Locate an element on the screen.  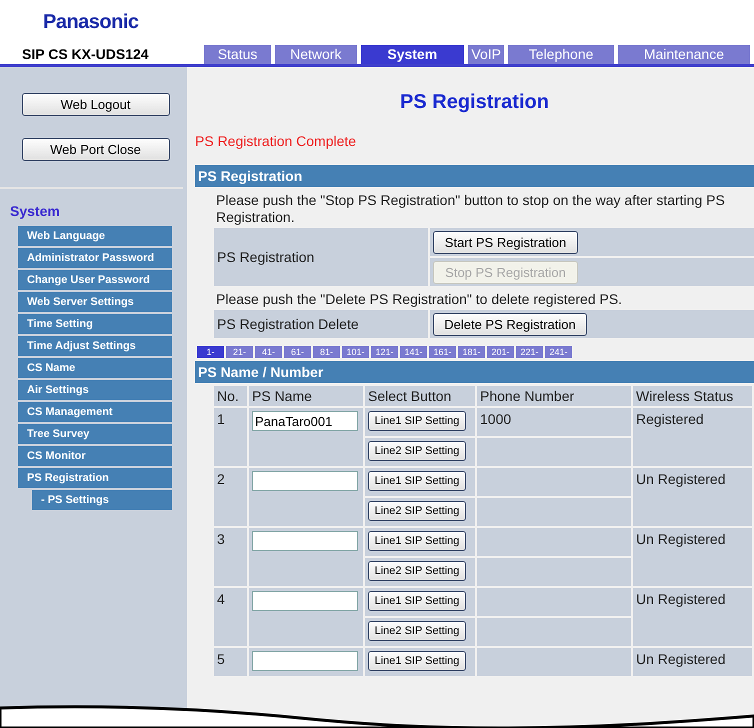
sidebar-menu-item: CS Management is located at coordinates (95, 412).